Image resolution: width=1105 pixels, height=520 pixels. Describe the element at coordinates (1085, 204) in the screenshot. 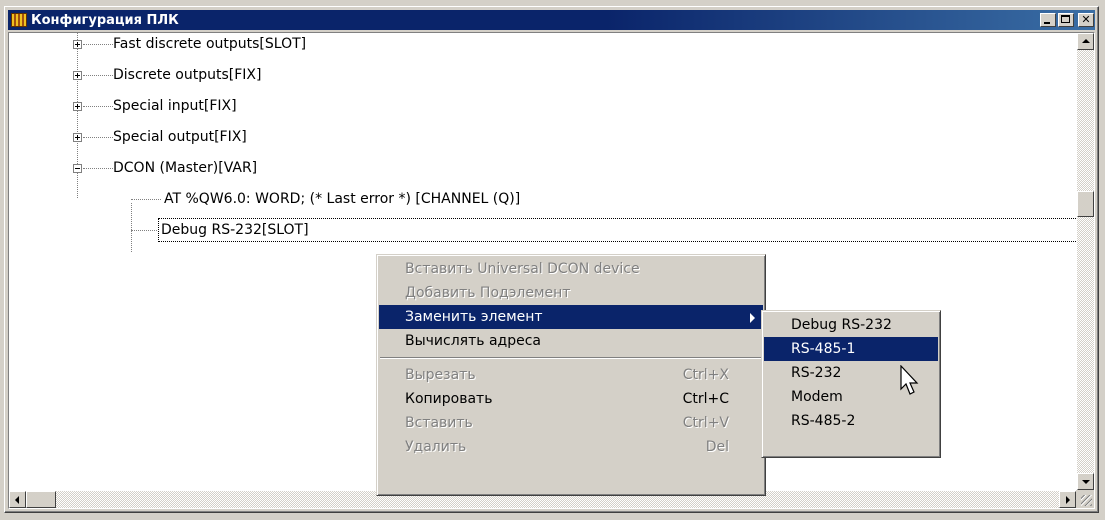

I see `scroll-thumb` at that location.